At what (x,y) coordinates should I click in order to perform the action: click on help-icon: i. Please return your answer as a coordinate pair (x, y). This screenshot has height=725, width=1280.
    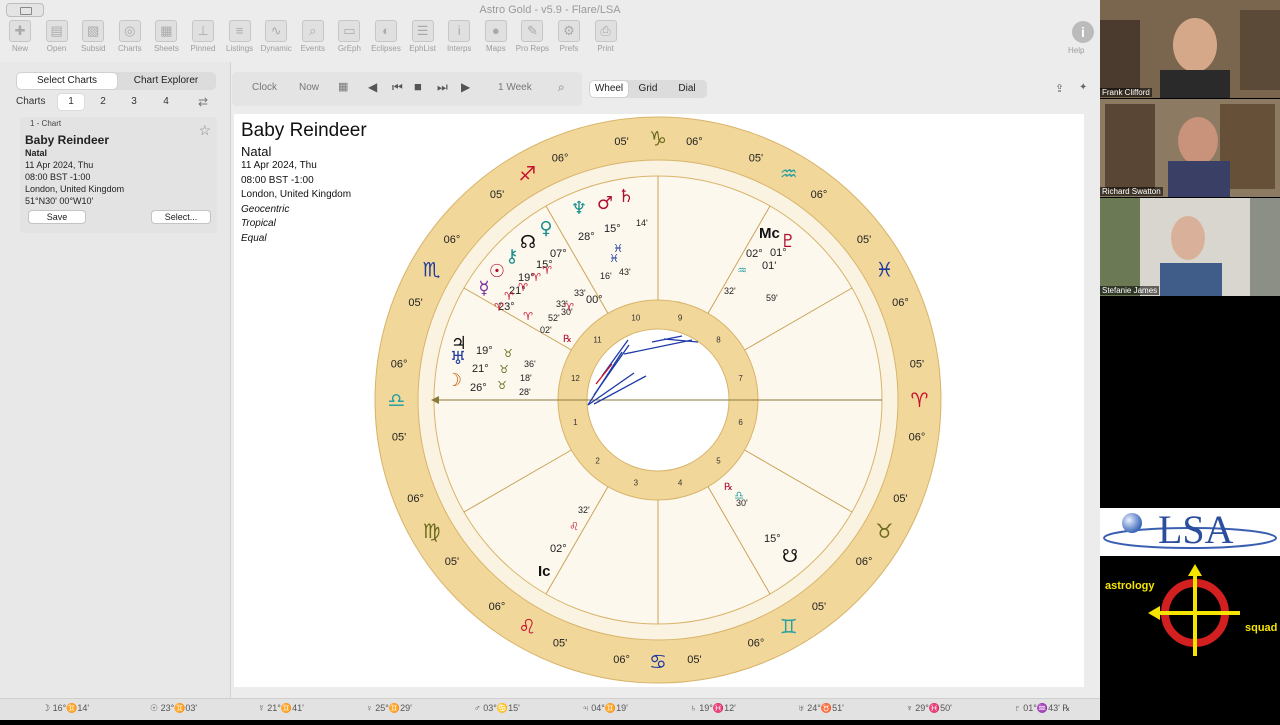
    Looking at the image, I should click on (1083, 32).